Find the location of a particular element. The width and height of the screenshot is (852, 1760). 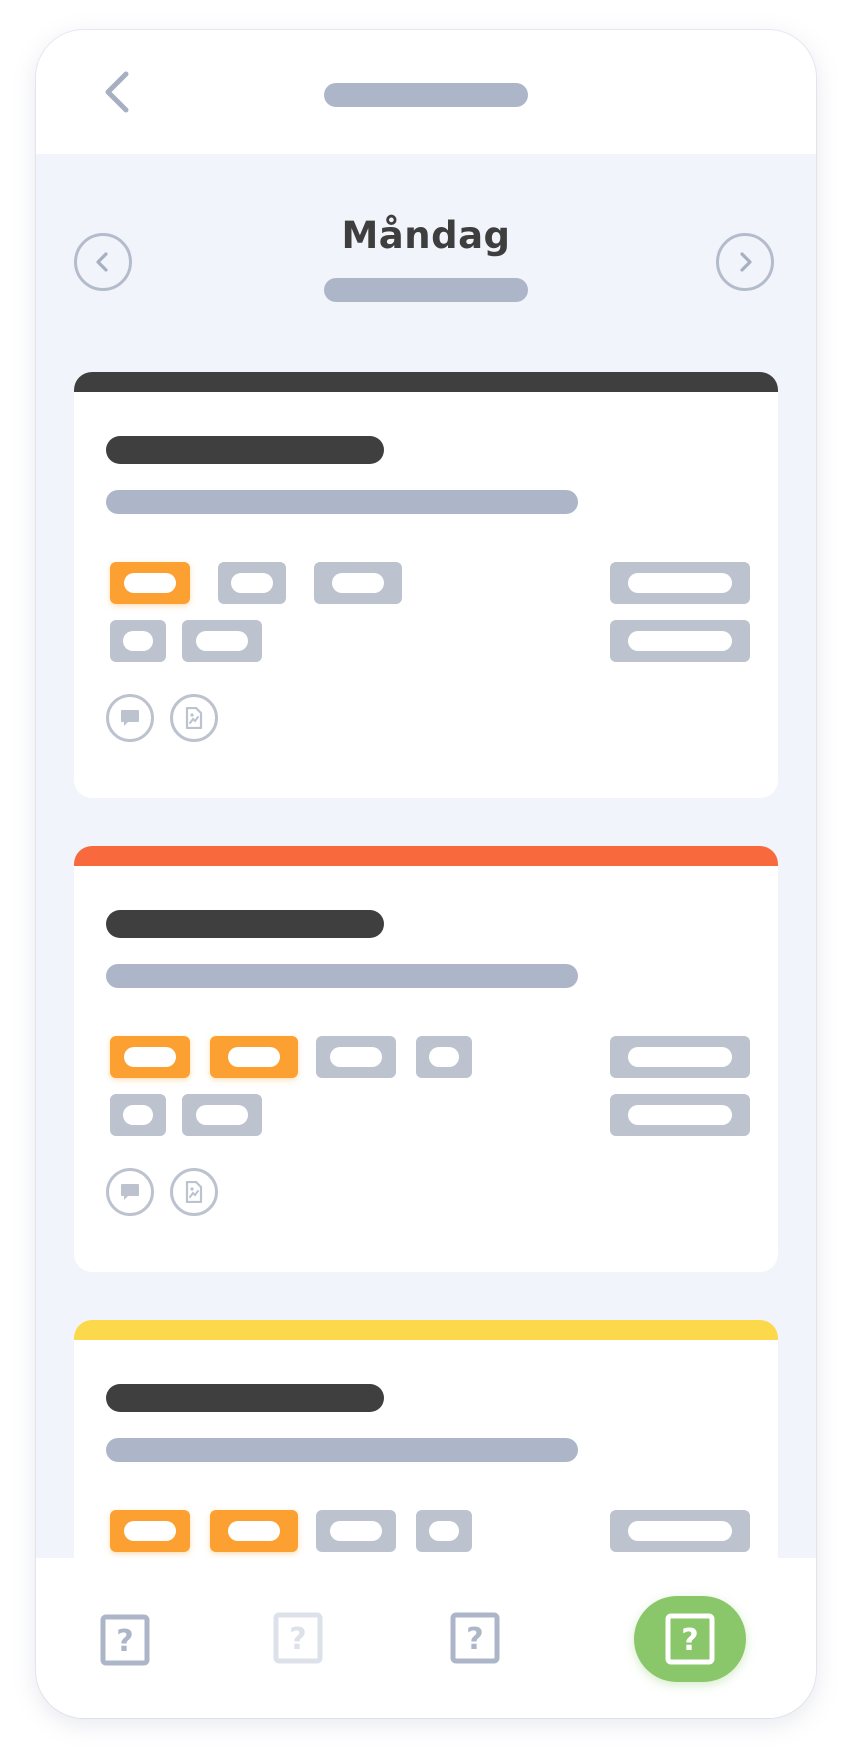

nav-item-2: ? is located at coordinates (298, 1638).